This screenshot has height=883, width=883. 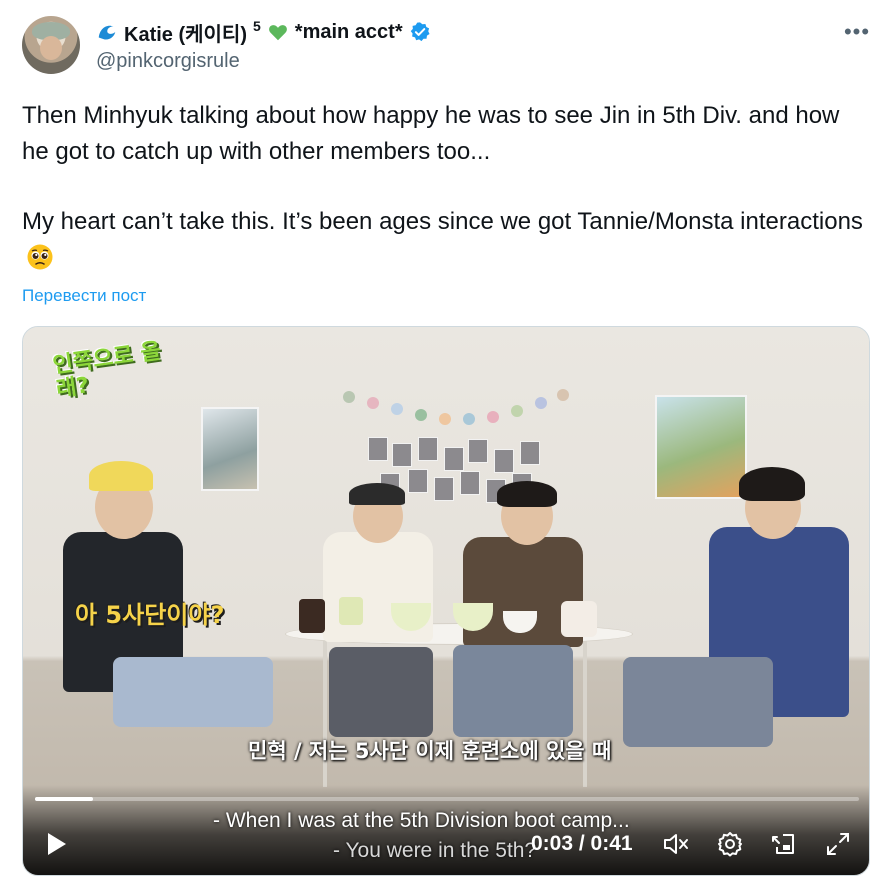 I want to click on translate-post-link: Перевести пост, so click(x=84, y=296).